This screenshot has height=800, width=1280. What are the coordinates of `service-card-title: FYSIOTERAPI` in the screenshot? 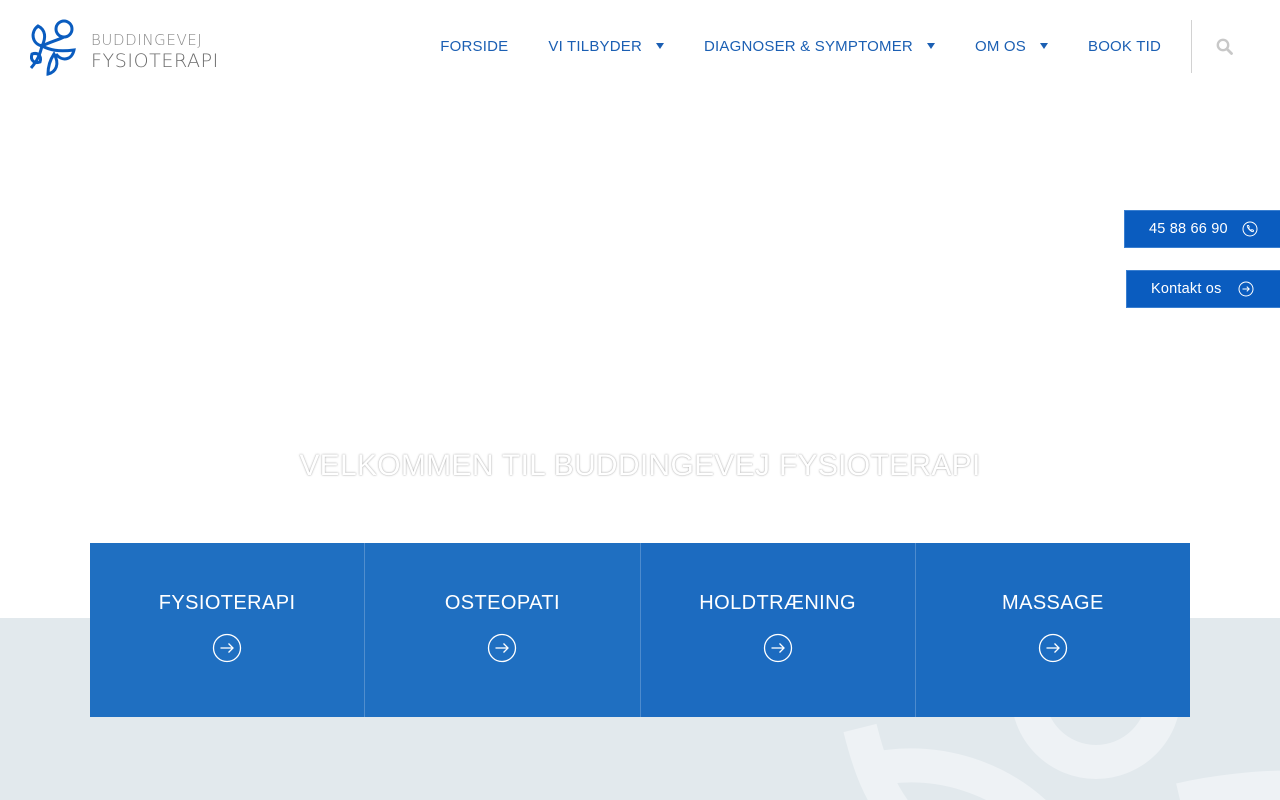 It's located at (227, 603).